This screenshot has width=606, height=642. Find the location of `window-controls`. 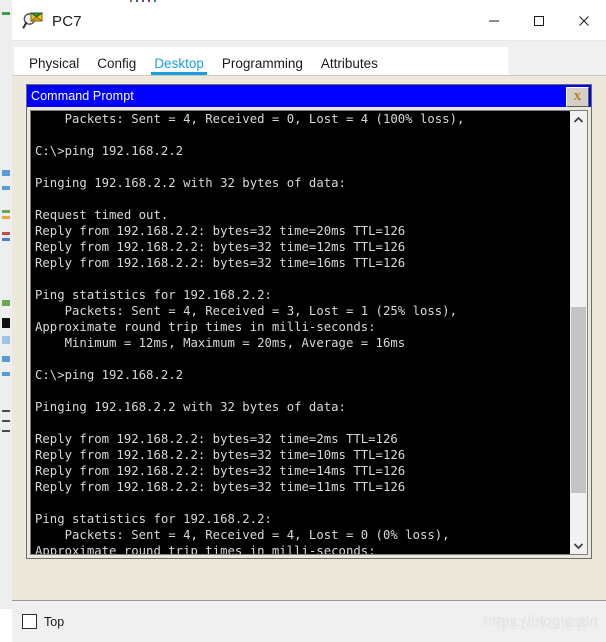

window-controls is located at coordinates (538, 21).